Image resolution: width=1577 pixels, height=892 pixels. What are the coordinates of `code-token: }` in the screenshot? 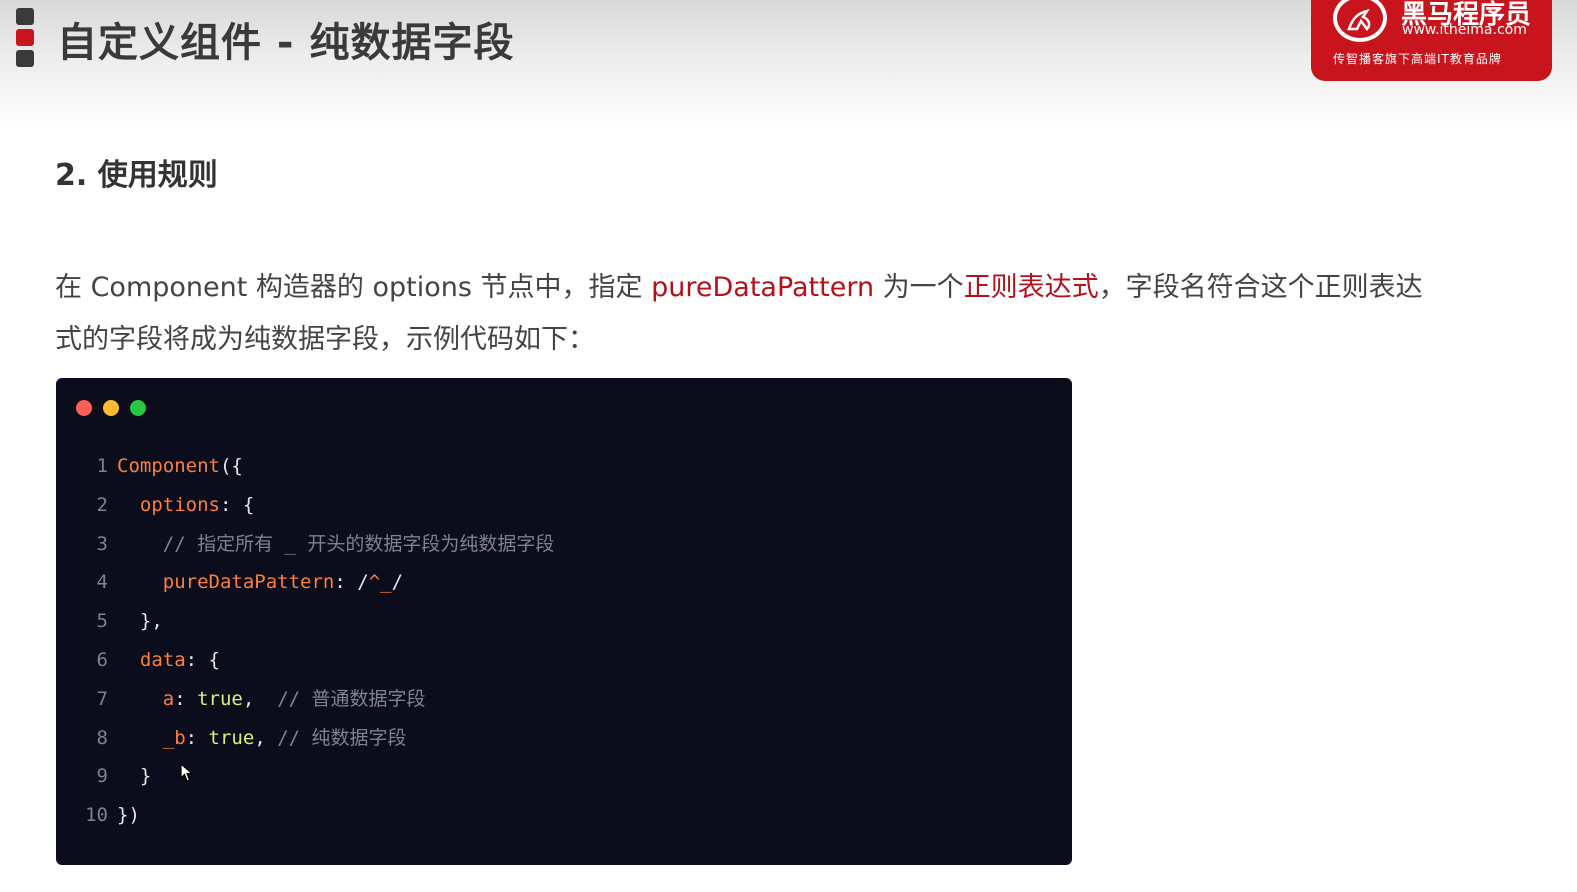 It's located at (134, 776).